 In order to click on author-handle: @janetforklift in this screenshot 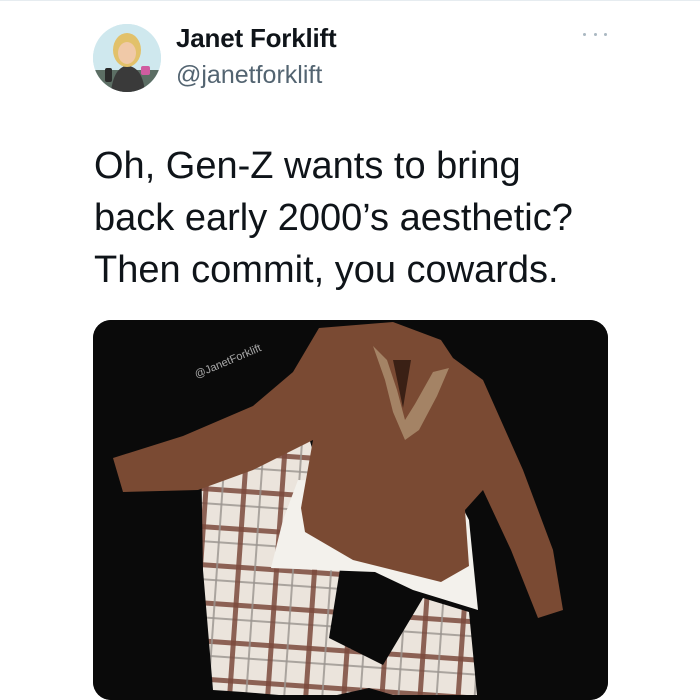, I will do `click(249, 75)`.